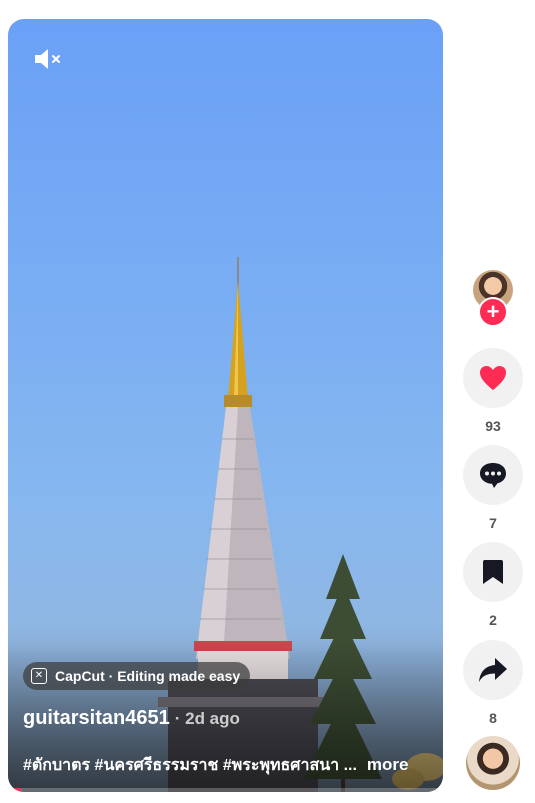 This screenshot has height=803, width=535. I want to click on share-arrow-icon, so click(493, 670).